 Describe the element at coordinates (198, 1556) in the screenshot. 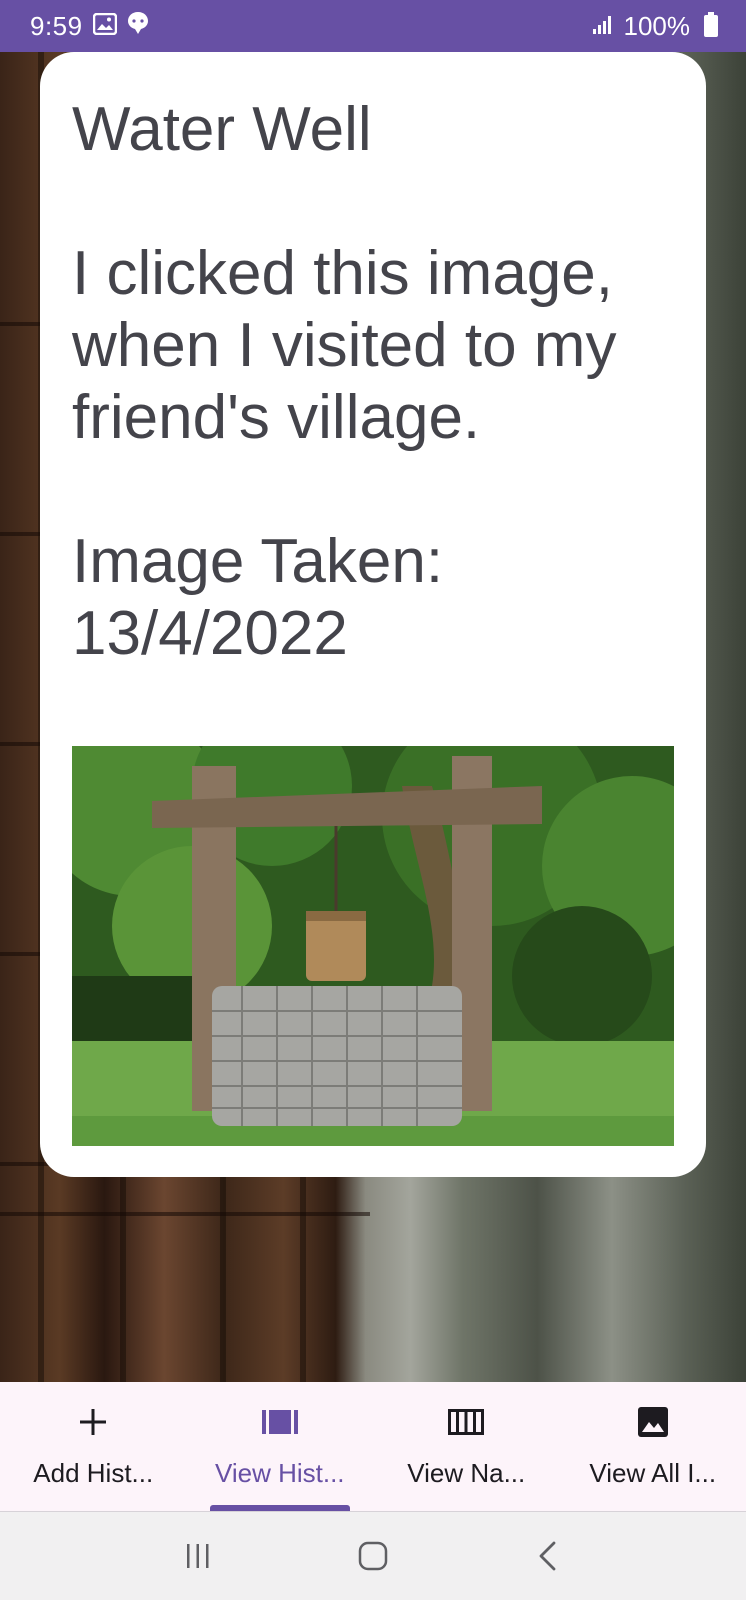

I see `recents-icon` at that location.